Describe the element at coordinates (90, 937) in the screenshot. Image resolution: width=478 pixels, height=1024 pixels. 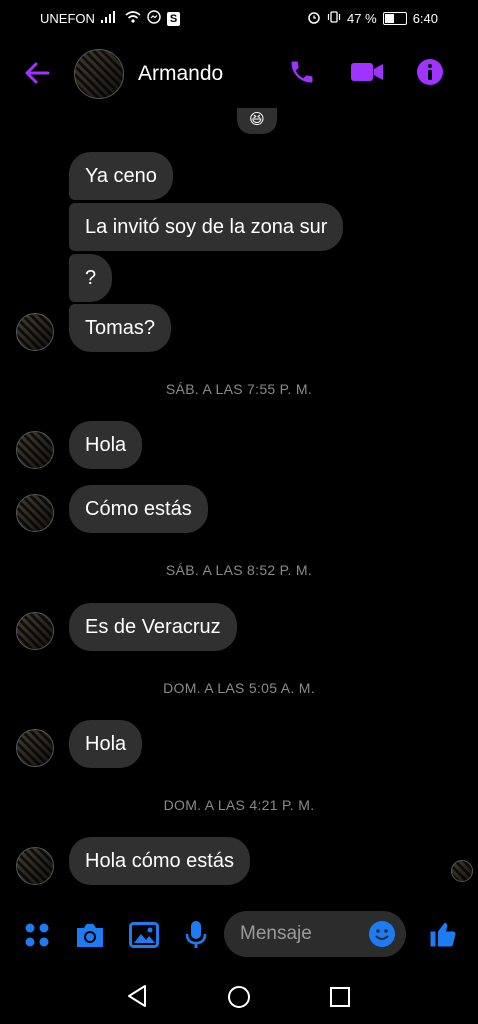
I see `camera-icon` at that location.